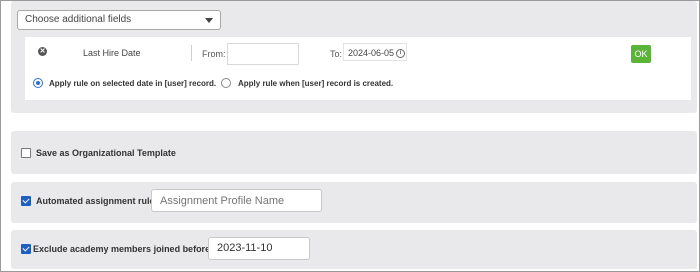  Describe the element at coordinates (226, 83) in the screenshot. I see `apply-on-create-radio` at that location.